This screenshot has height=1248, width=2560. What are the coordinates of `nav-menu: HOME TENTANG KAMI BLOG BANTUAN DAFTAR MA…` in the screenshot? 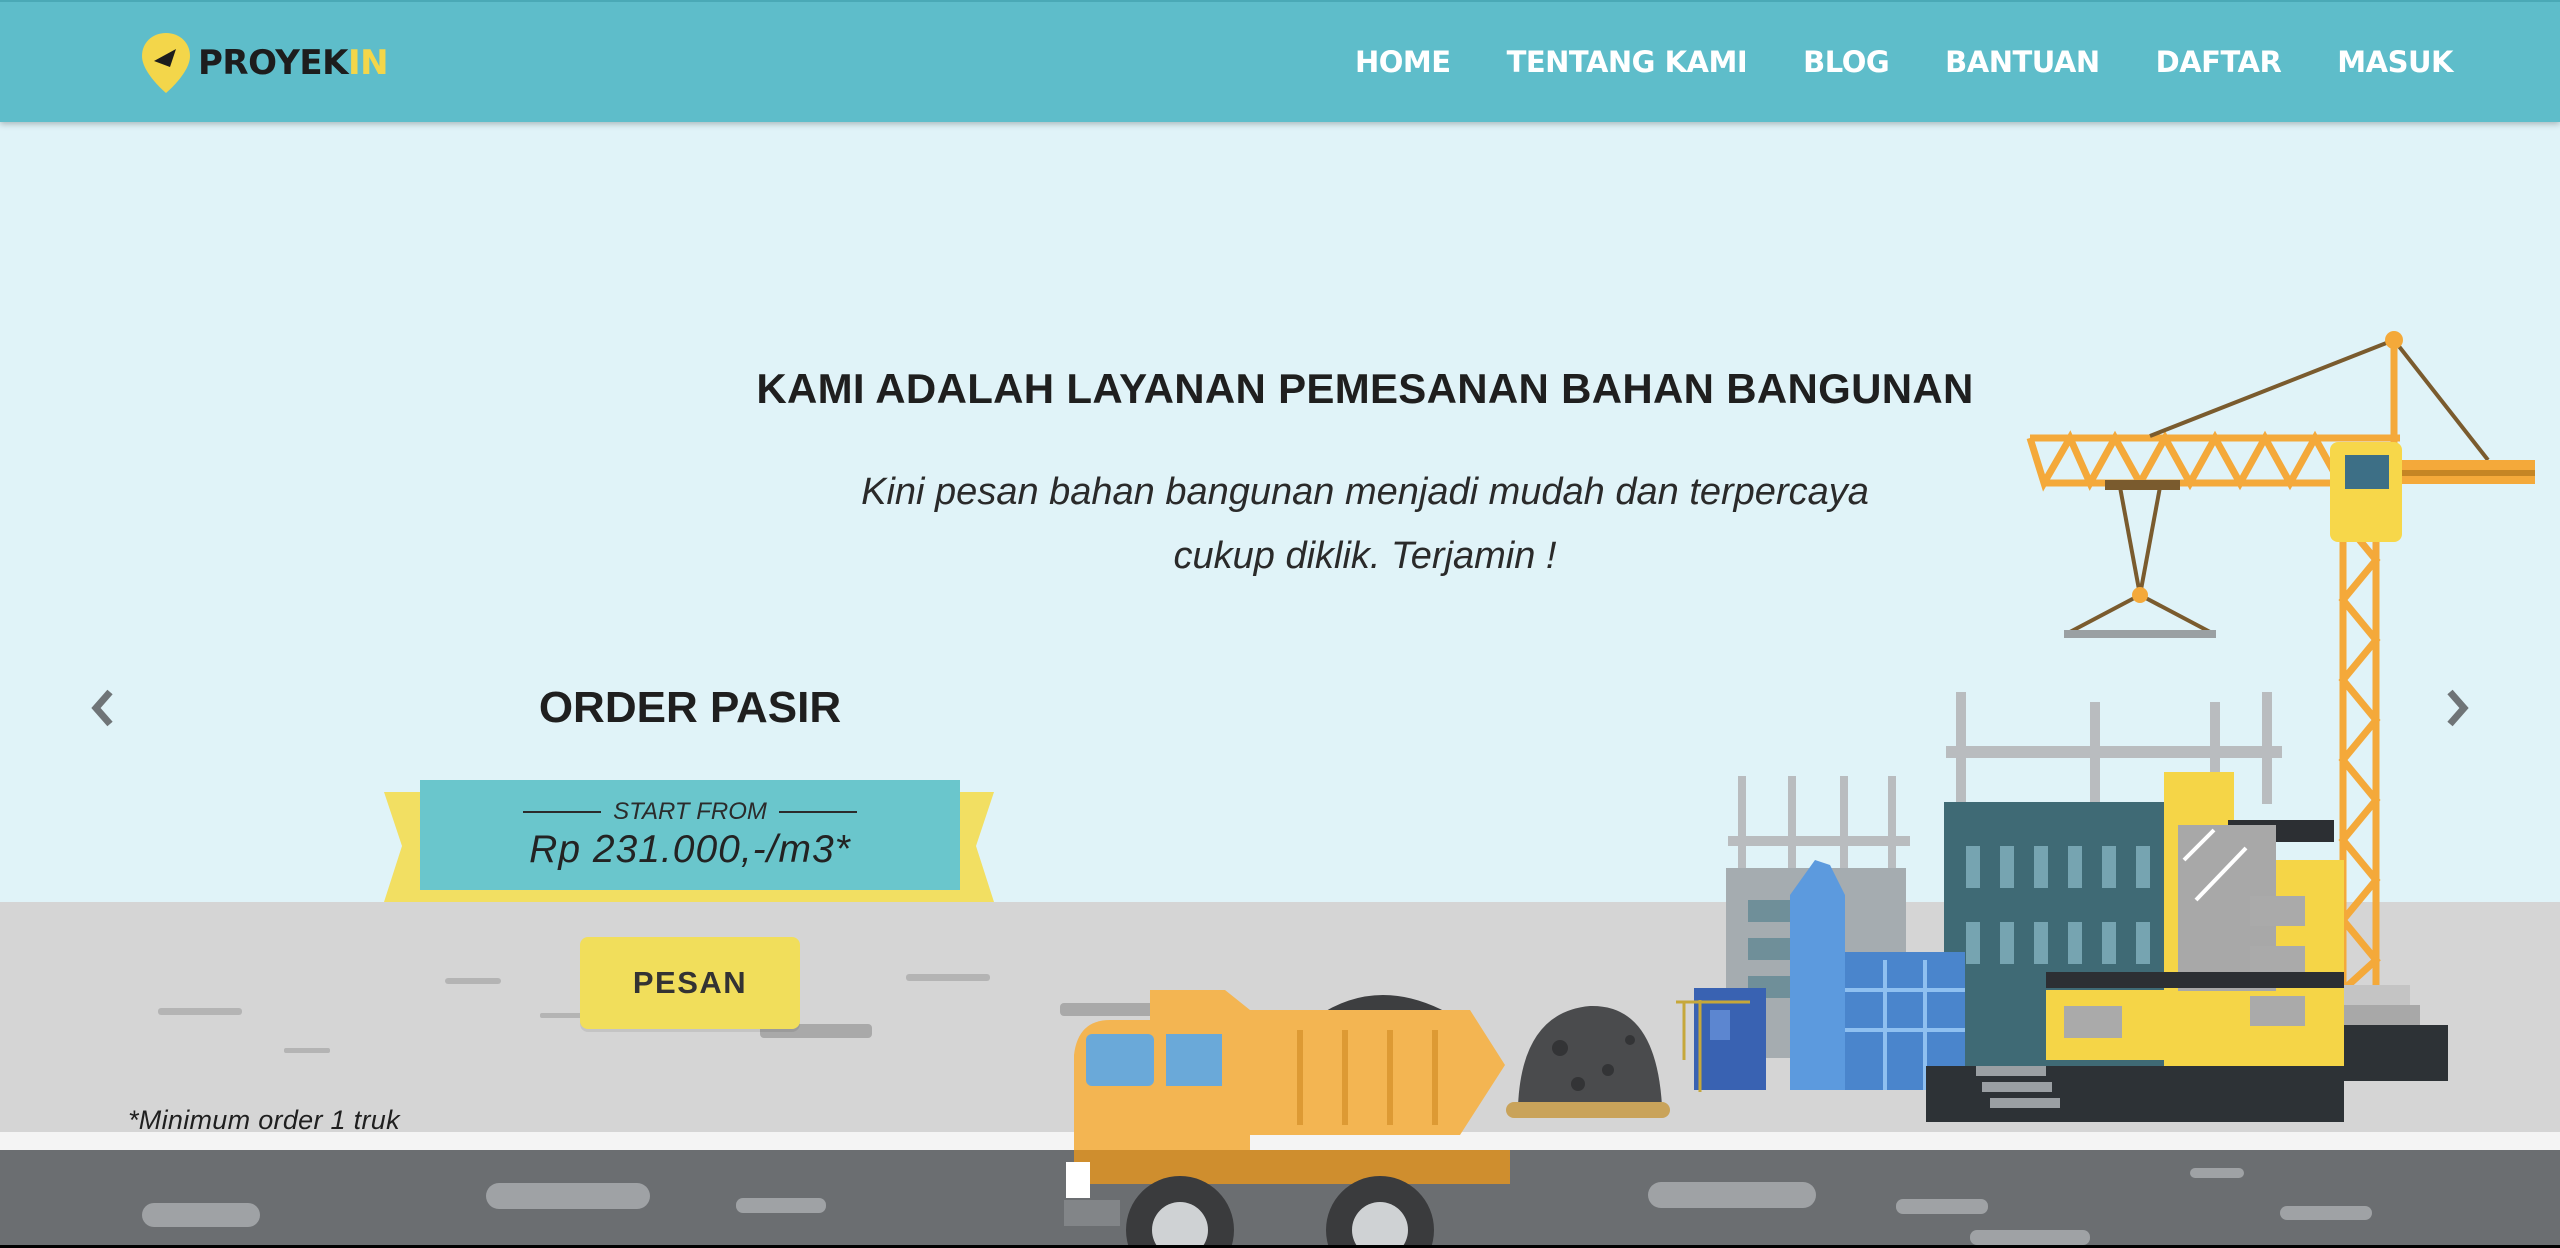 It's located at (1876, 62).